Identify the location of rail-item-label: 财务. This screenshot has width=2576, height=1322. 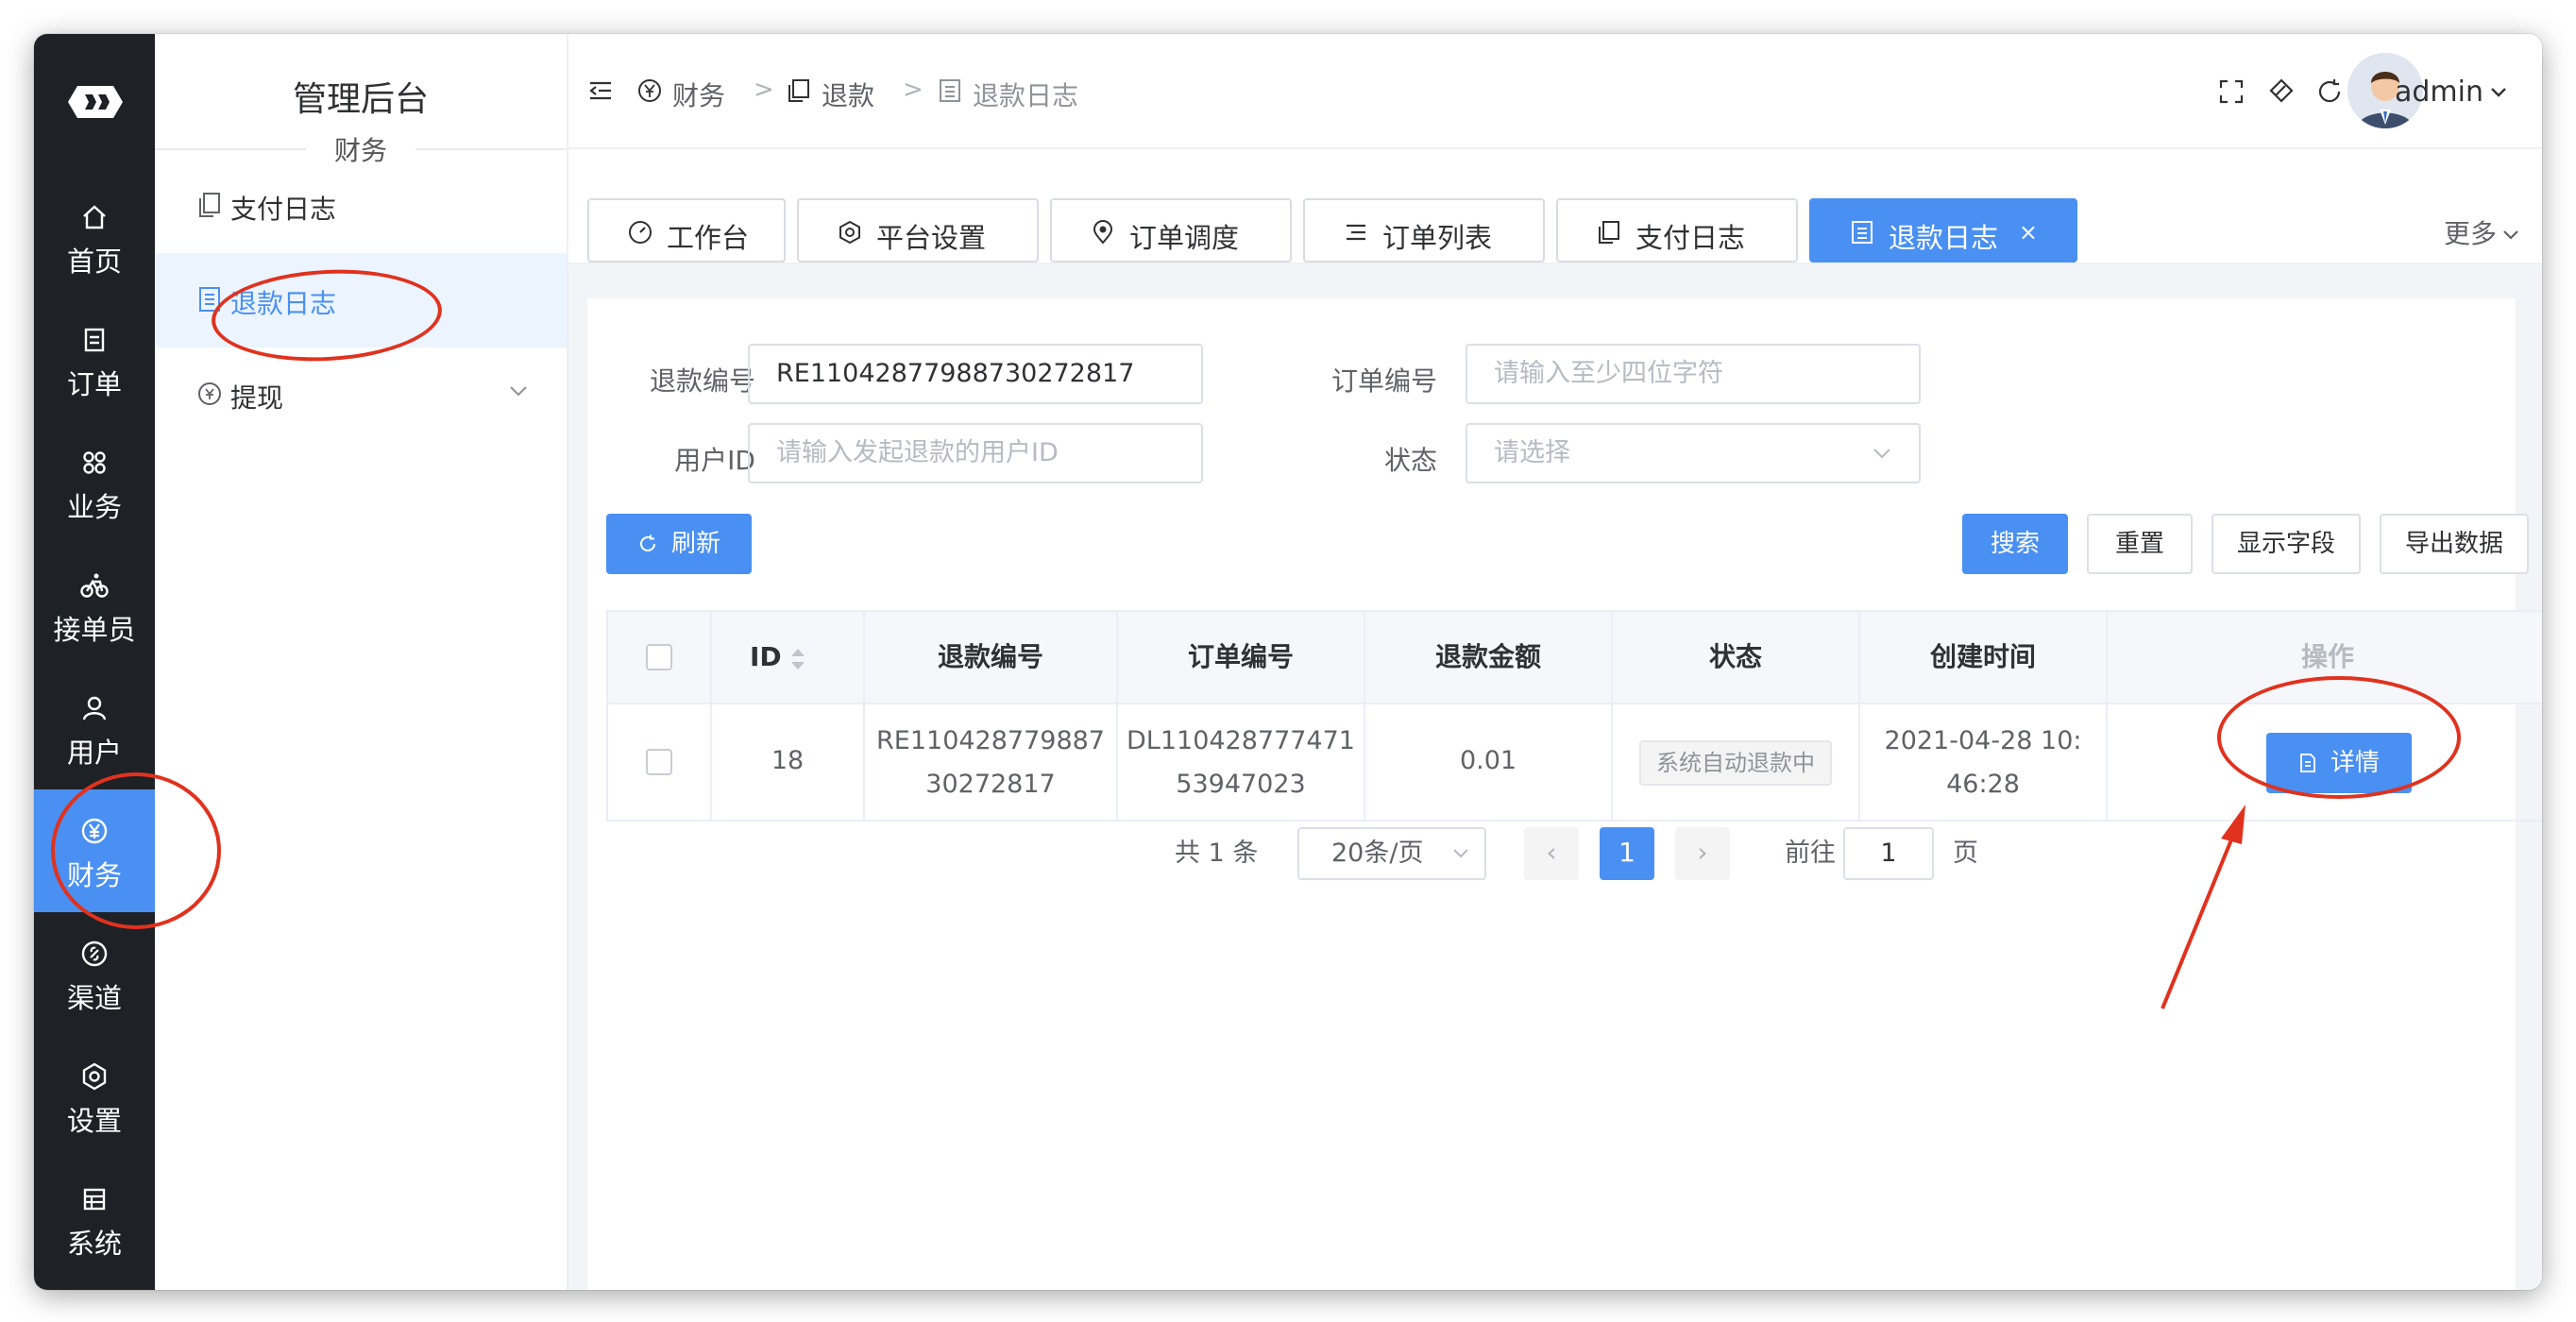
(94, 875).